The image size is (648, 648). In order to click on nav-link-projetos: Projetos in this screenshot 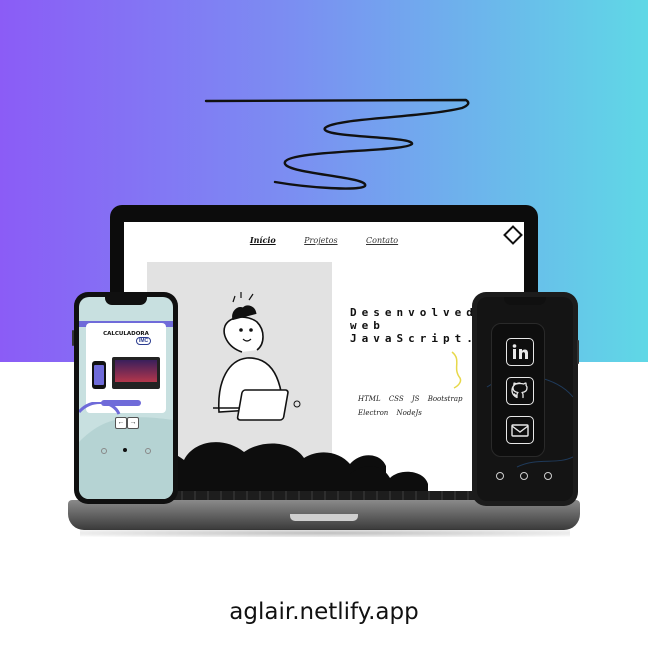, I will do `click(320, 240)`.